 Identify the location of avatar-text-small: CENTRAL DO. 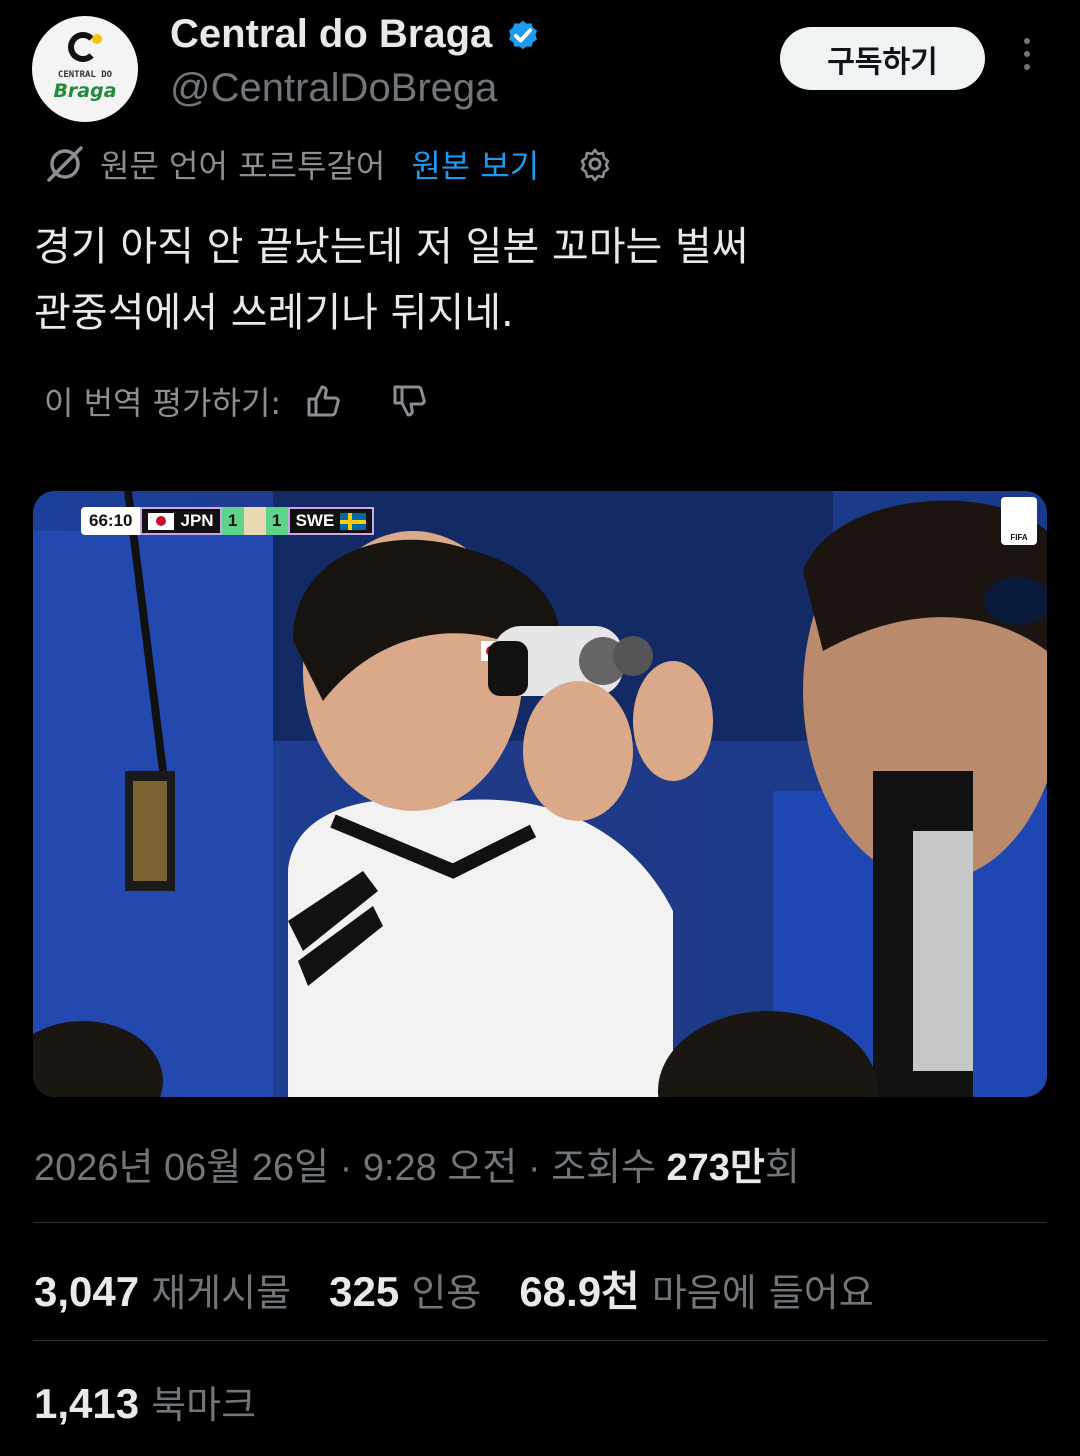
(85, 75).